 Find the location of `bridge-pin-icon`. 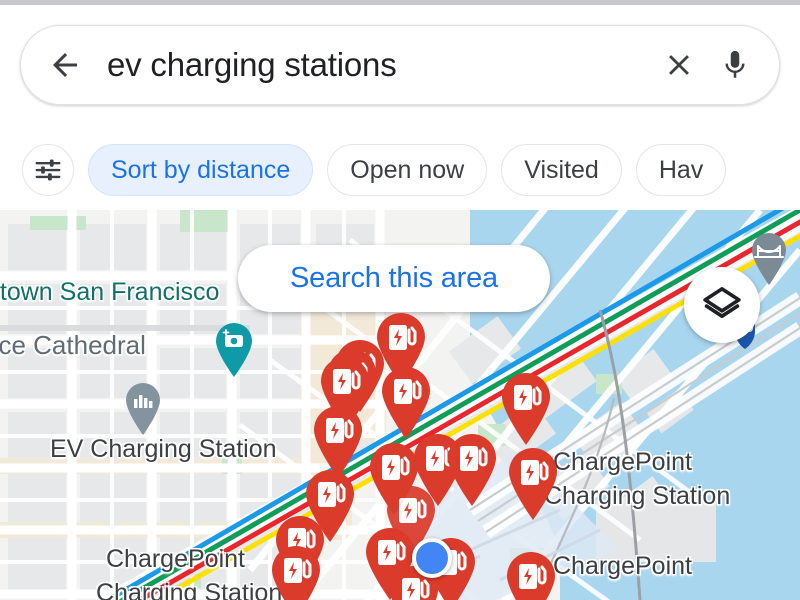

bridge-pin-icon is located at coordinates (769, 259).